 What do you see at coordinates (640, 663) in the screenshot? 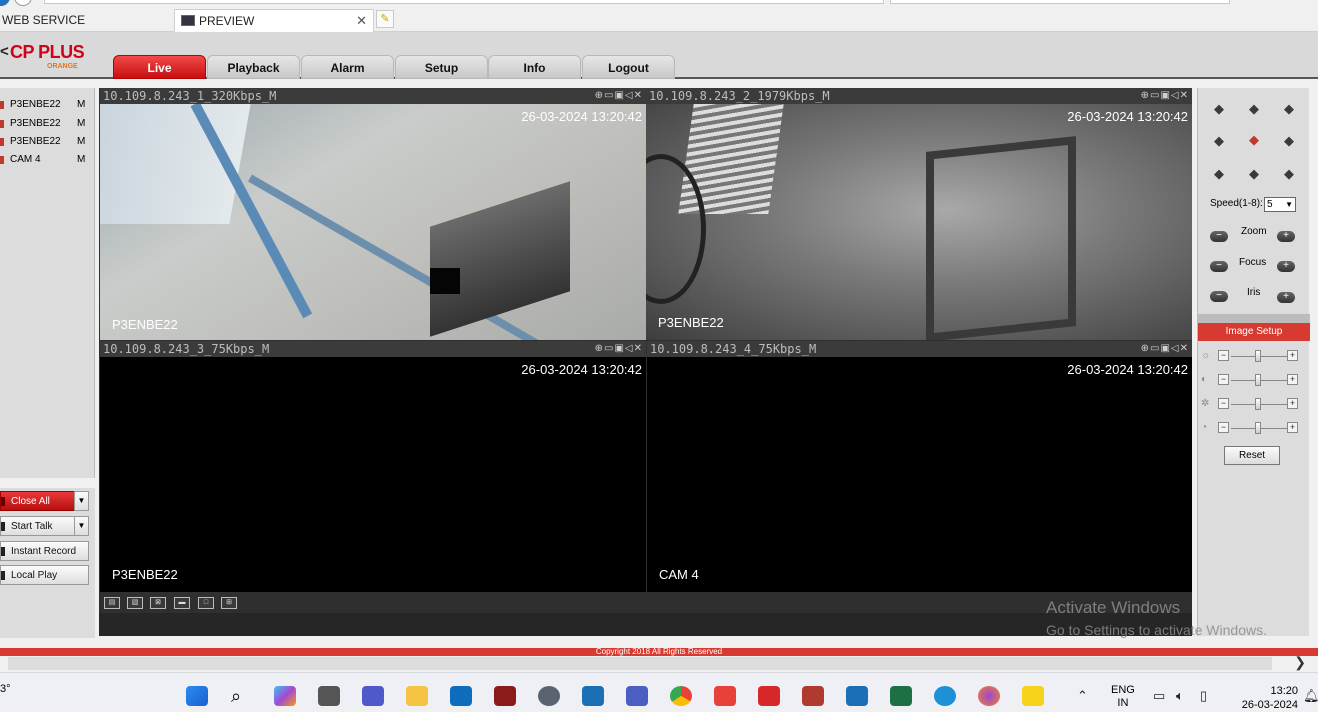
I see `scrollbar-track` at bounding box center [640, 663].